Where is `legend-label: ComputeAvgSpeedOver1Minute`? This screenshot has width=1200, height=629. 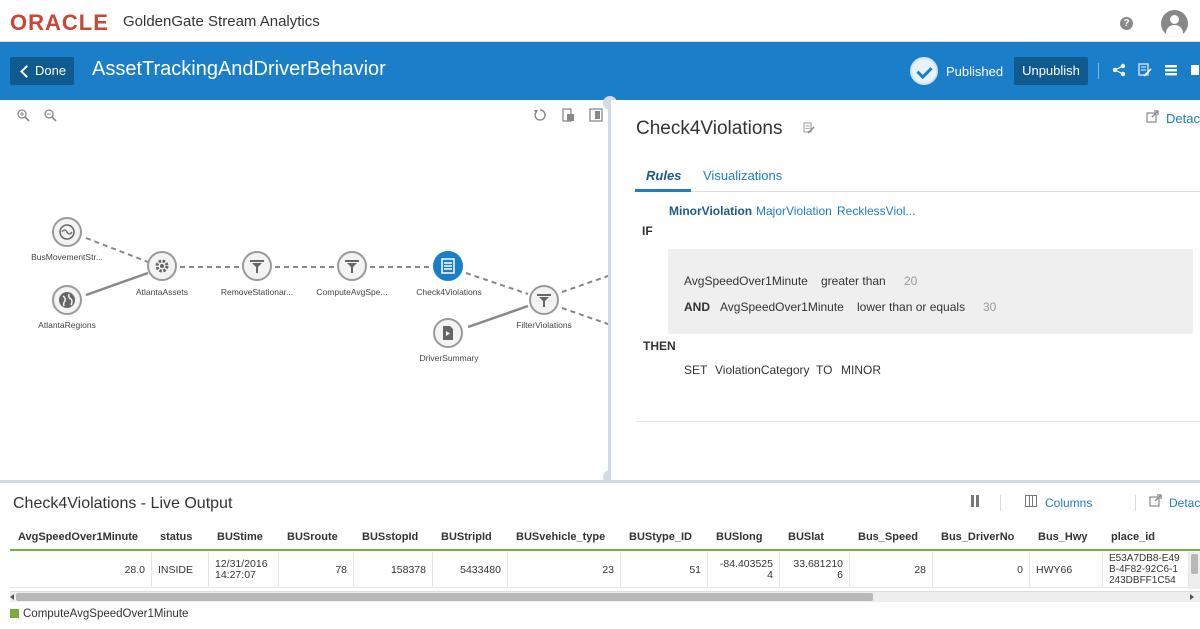
legend-label: ComputeAvgSpeedOver1Minute is located at coordinates (106, 614).